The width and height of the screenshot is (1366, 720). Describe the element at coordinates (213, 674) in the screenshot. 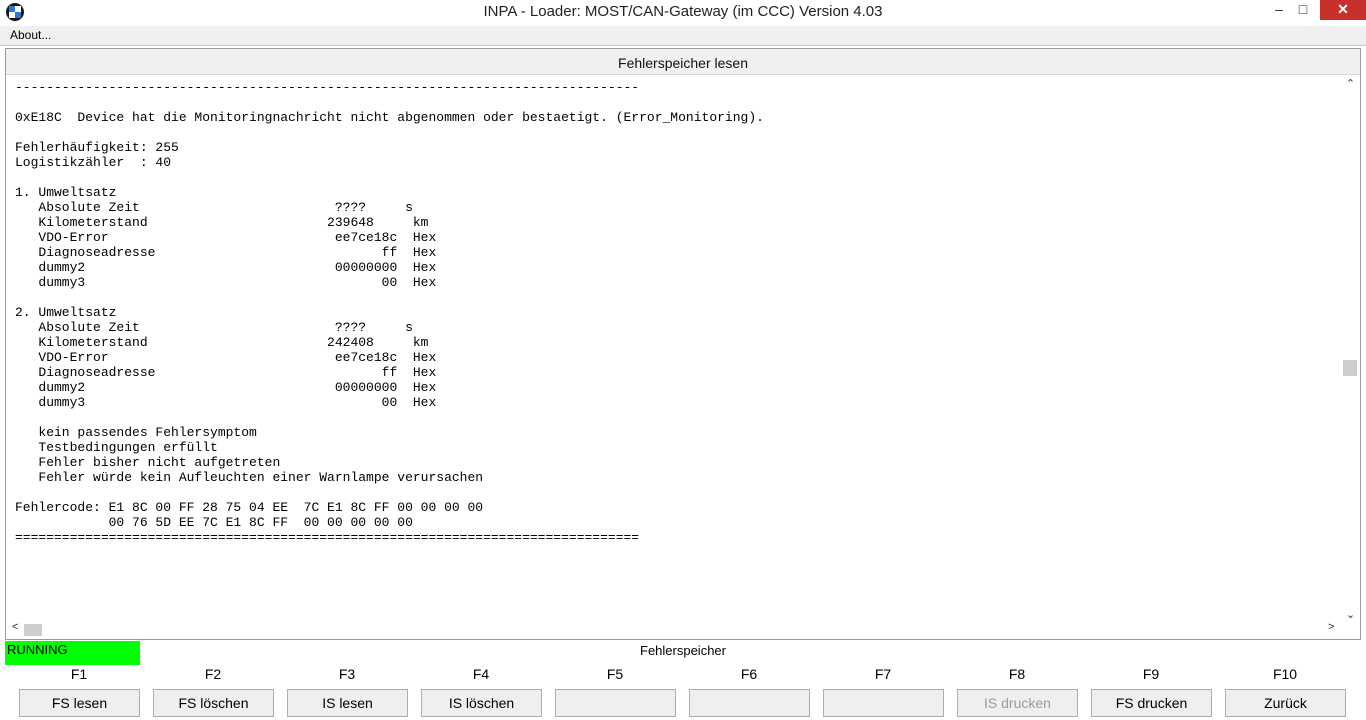

I see `fkey-label-f2: F2` at that location.